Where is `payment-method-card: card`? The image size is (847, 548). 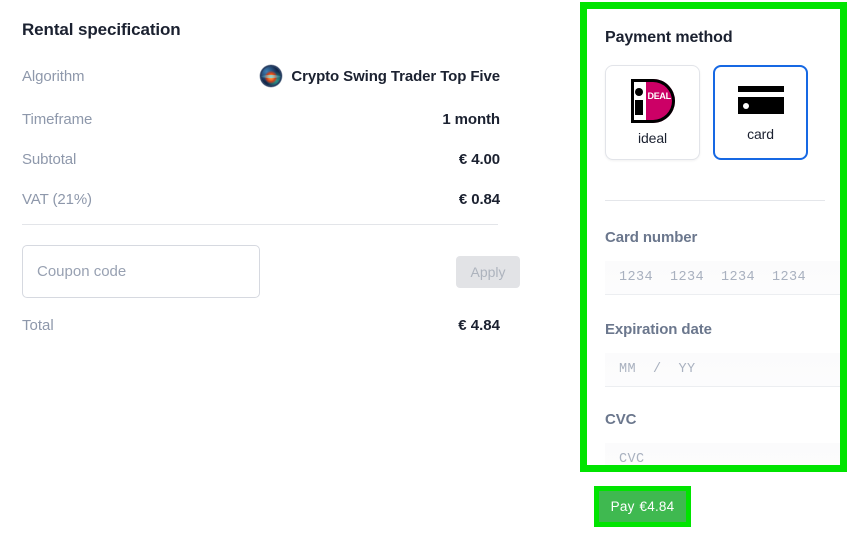 payment-method-card: card is located at coordinates (760, 112).